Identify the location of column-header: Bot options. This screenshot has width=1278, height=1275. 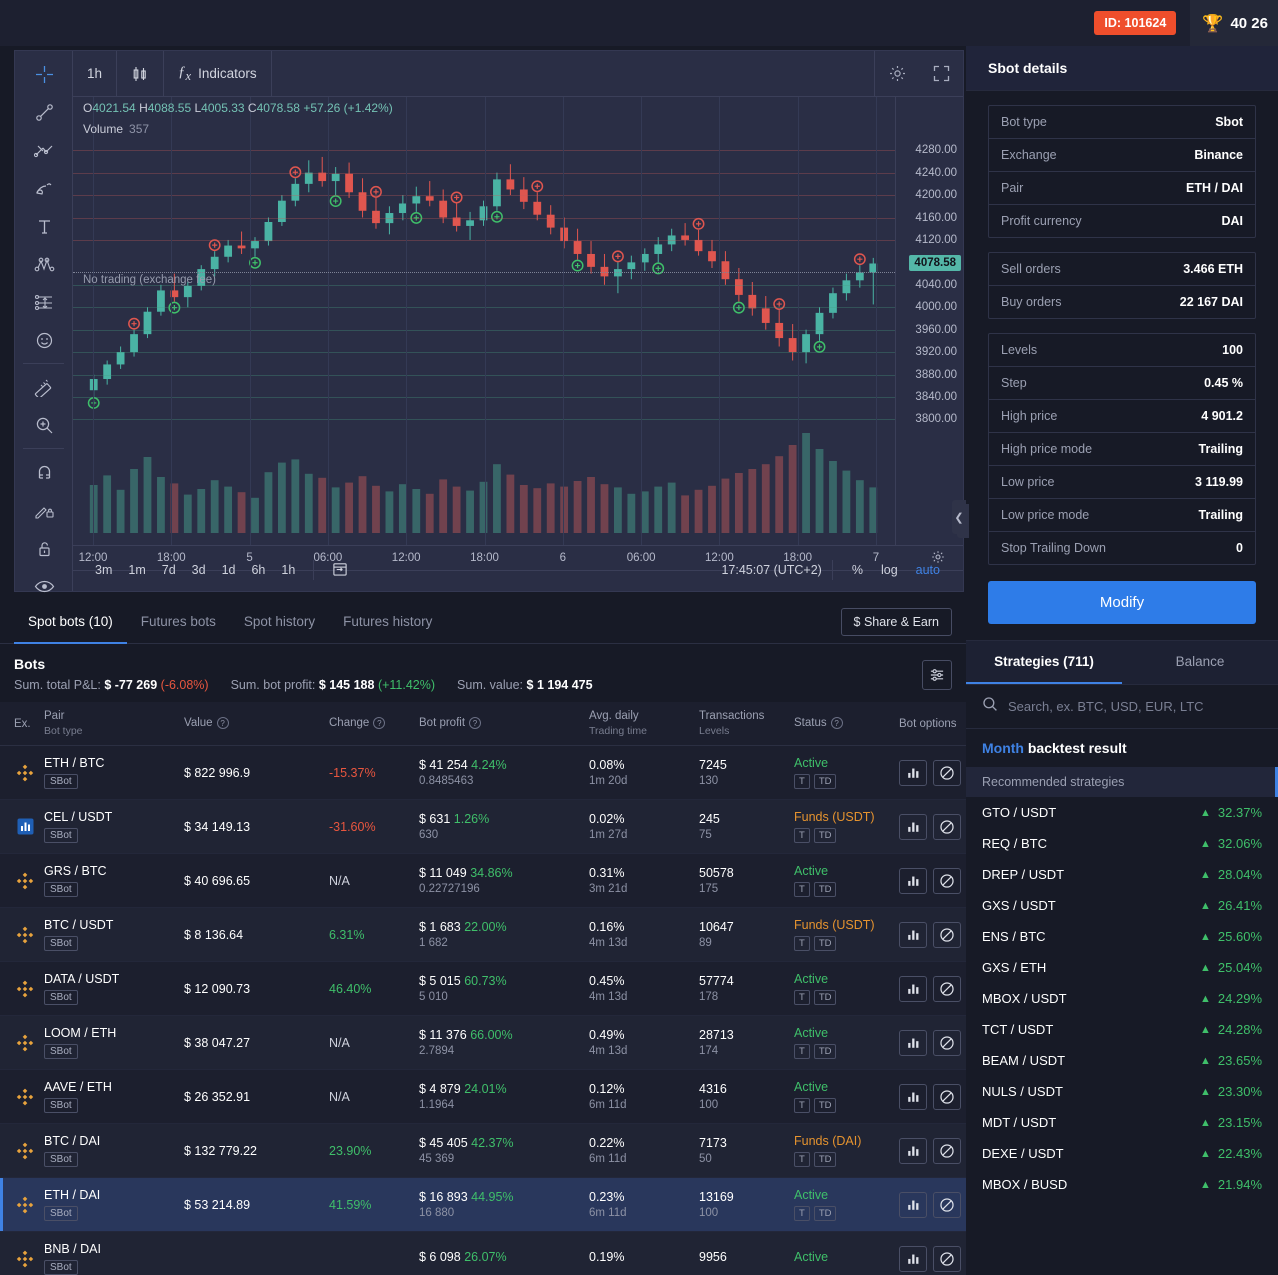
(930, 724).